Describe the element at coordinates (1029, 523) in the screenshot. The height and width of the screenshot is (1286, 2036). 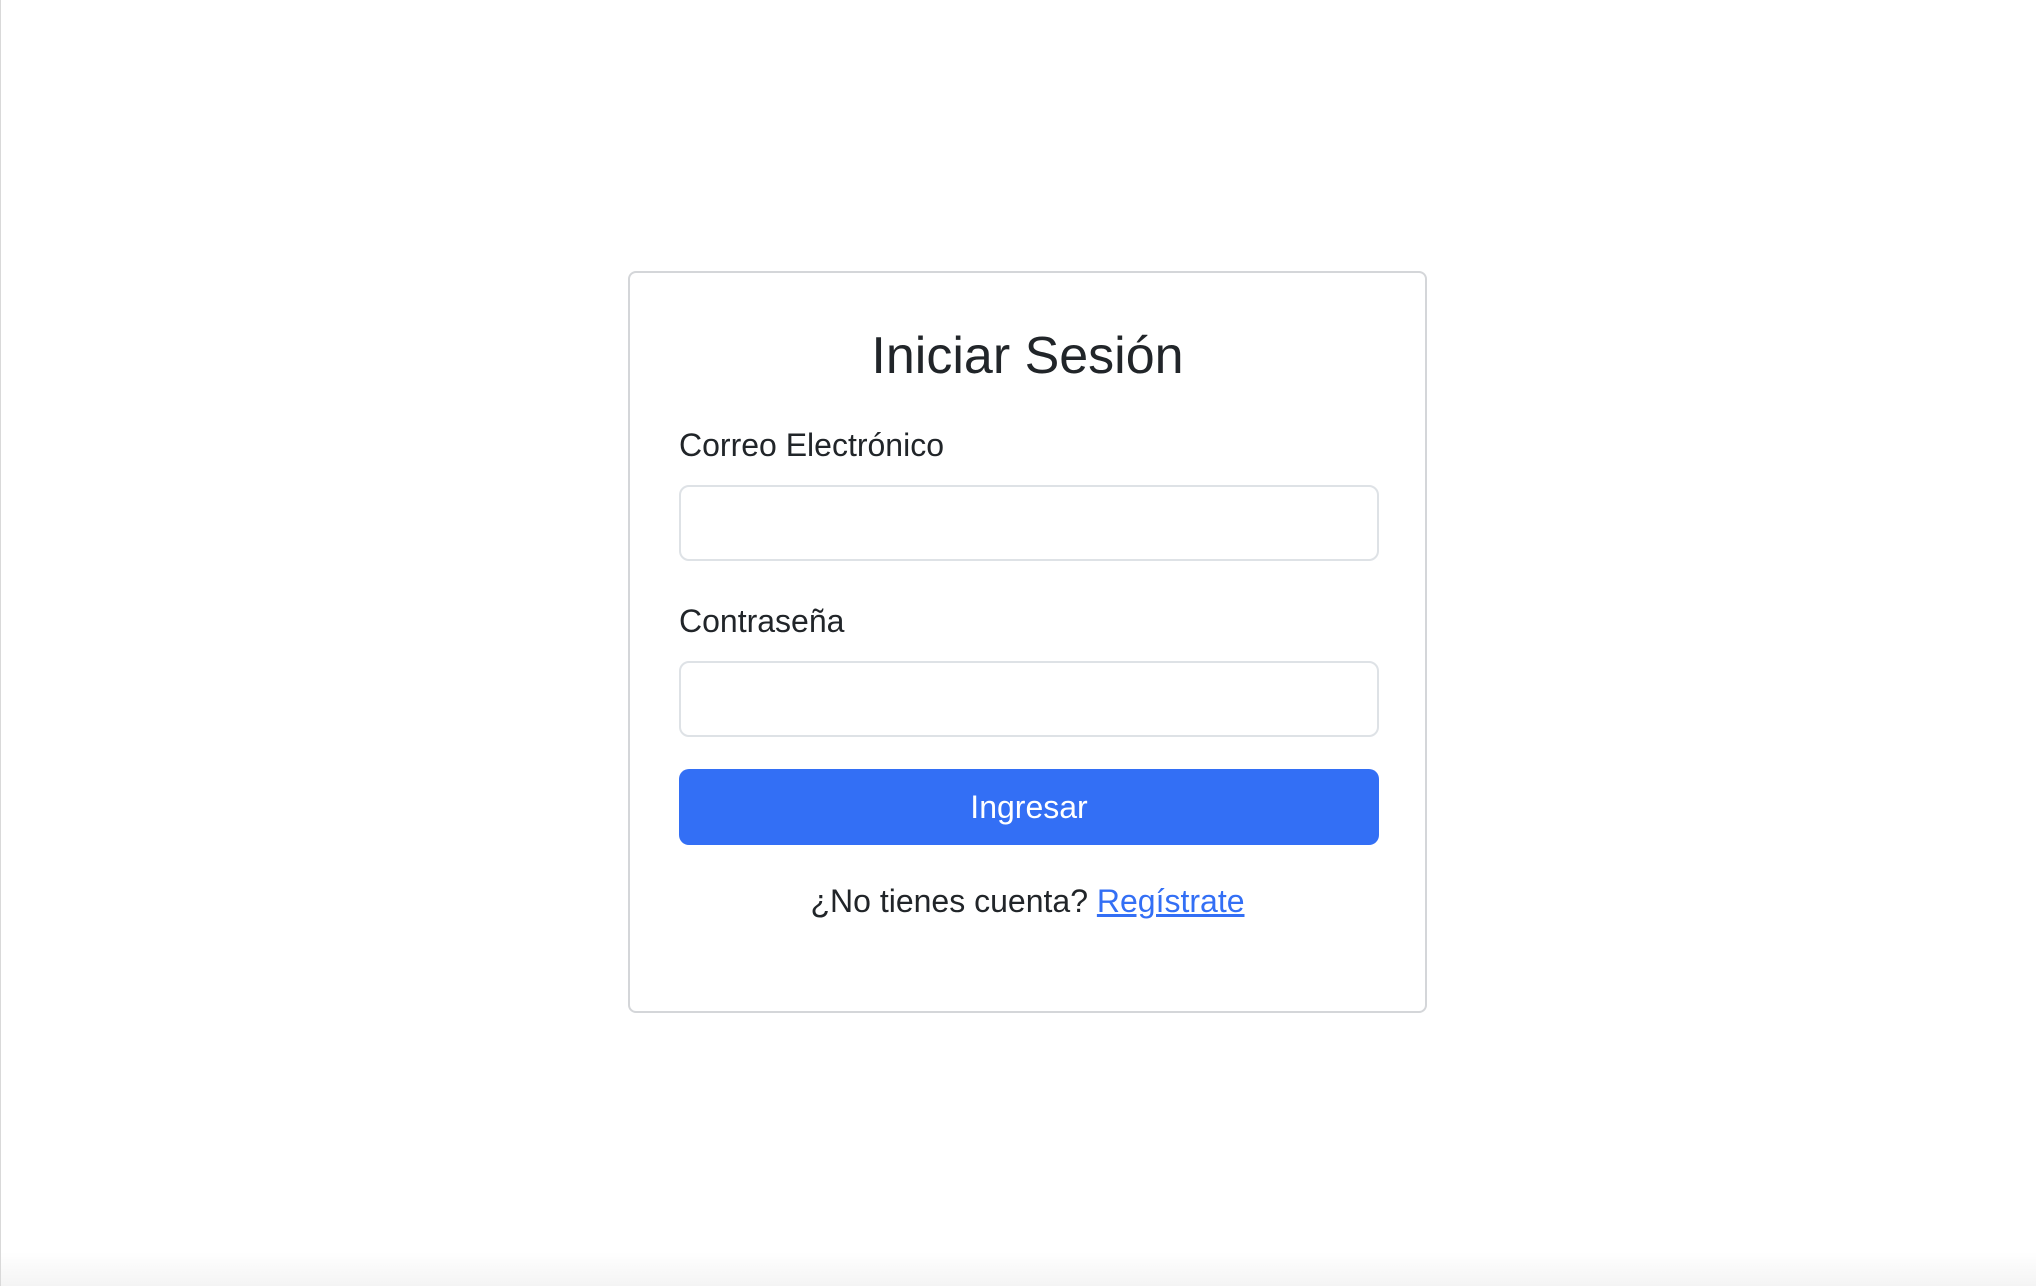
I see `email-field` at that location.